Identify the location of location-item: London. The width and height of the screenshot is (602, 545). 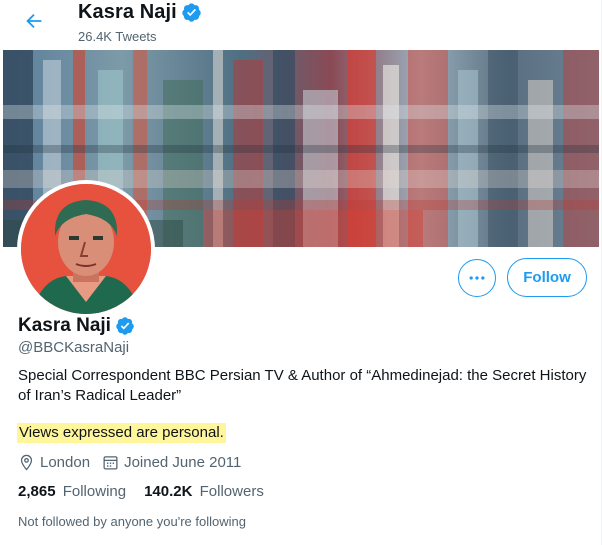
(54, 462).